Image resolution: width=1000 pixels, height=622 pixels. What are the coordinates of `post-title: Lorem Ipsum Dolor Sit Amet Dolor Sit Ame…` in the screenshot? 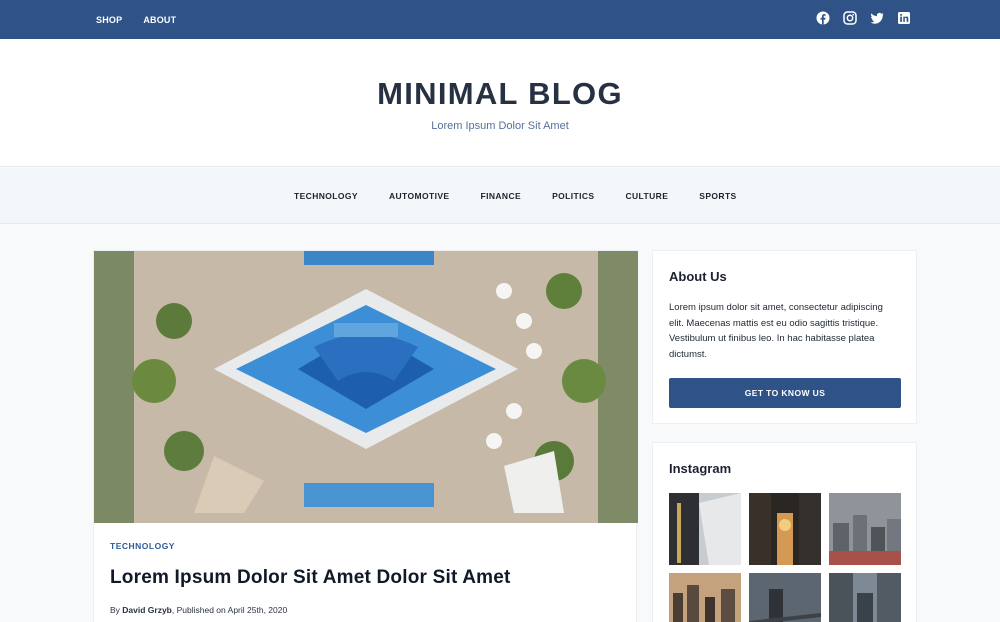 It's located at (310, 578).